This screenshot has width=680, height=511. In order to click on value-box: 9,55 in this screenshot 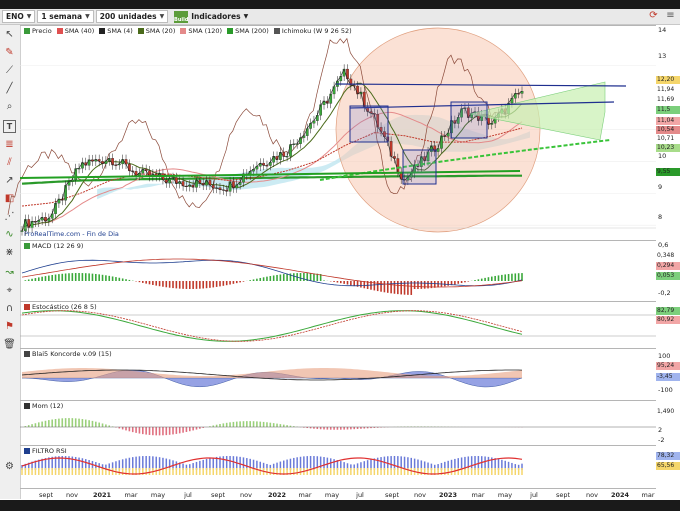, I will do `click(668, 172)`.